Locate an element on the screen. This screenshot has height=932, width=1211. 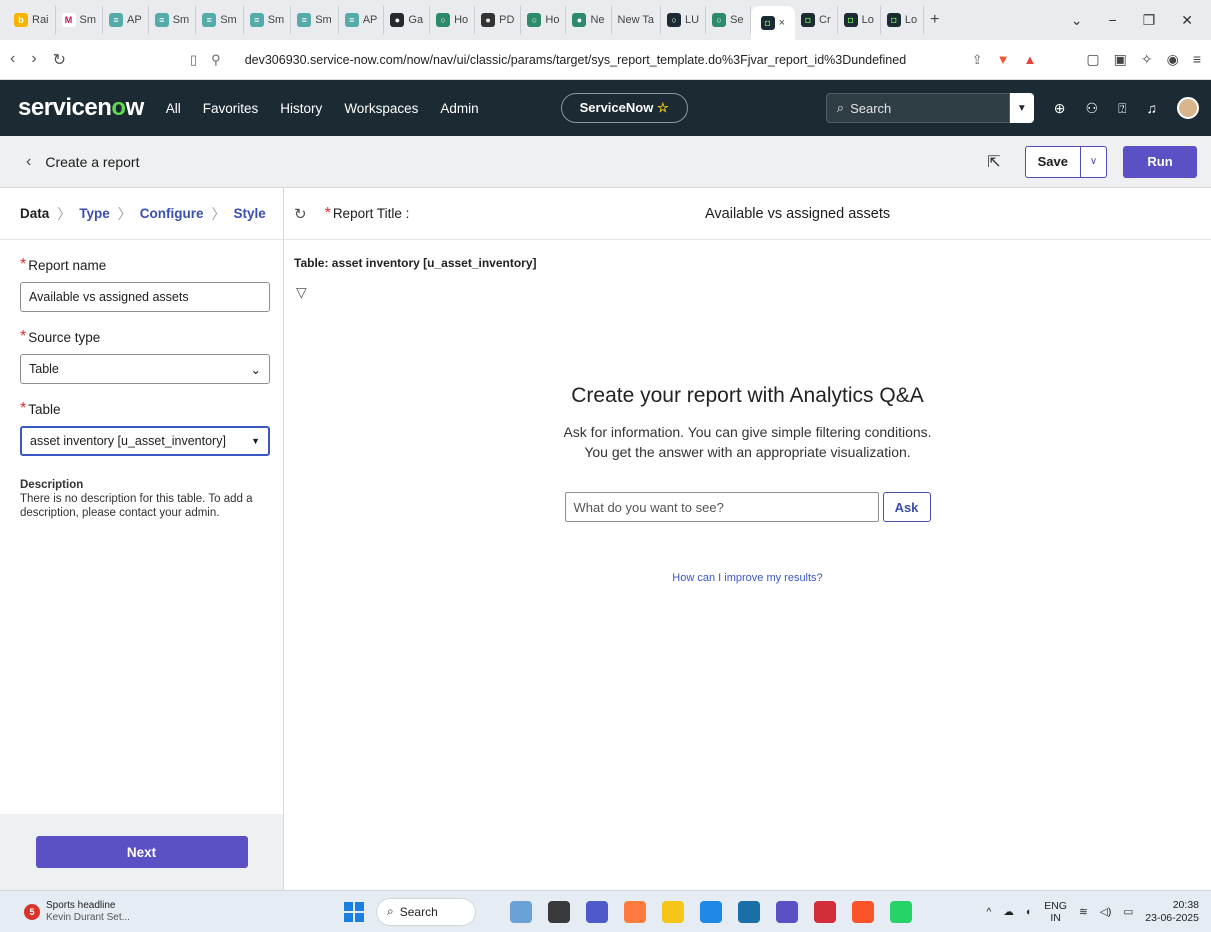
table-select: asset inventory [u_asset_inventory] ▼ is located at coordinates (145, 441).